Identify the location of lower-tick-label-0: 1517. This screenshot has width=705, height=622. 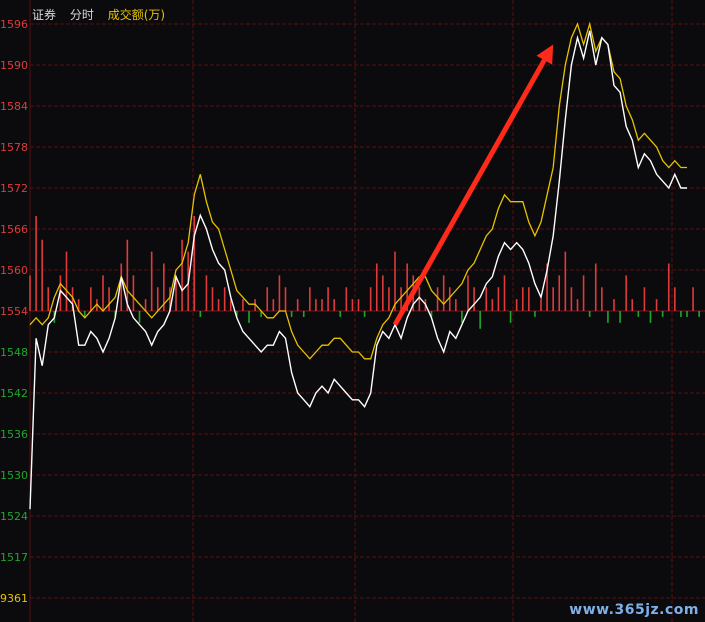
(14, 557).